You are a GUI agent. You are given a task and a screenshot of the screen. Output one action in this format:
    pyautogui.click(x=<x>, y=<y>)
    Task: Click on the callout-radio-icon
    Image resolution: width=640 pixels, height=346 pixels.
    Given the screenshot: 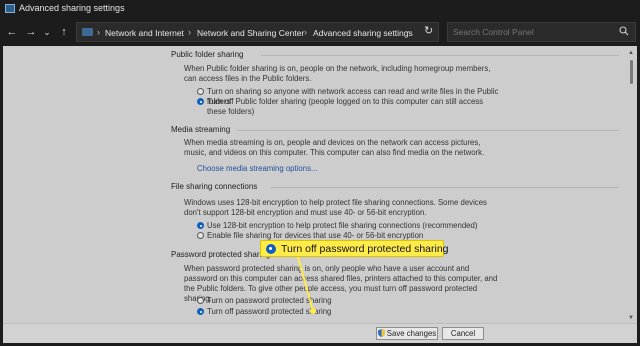 What is the action you would take?
    pyautogui.click(x=271, y=249)
    